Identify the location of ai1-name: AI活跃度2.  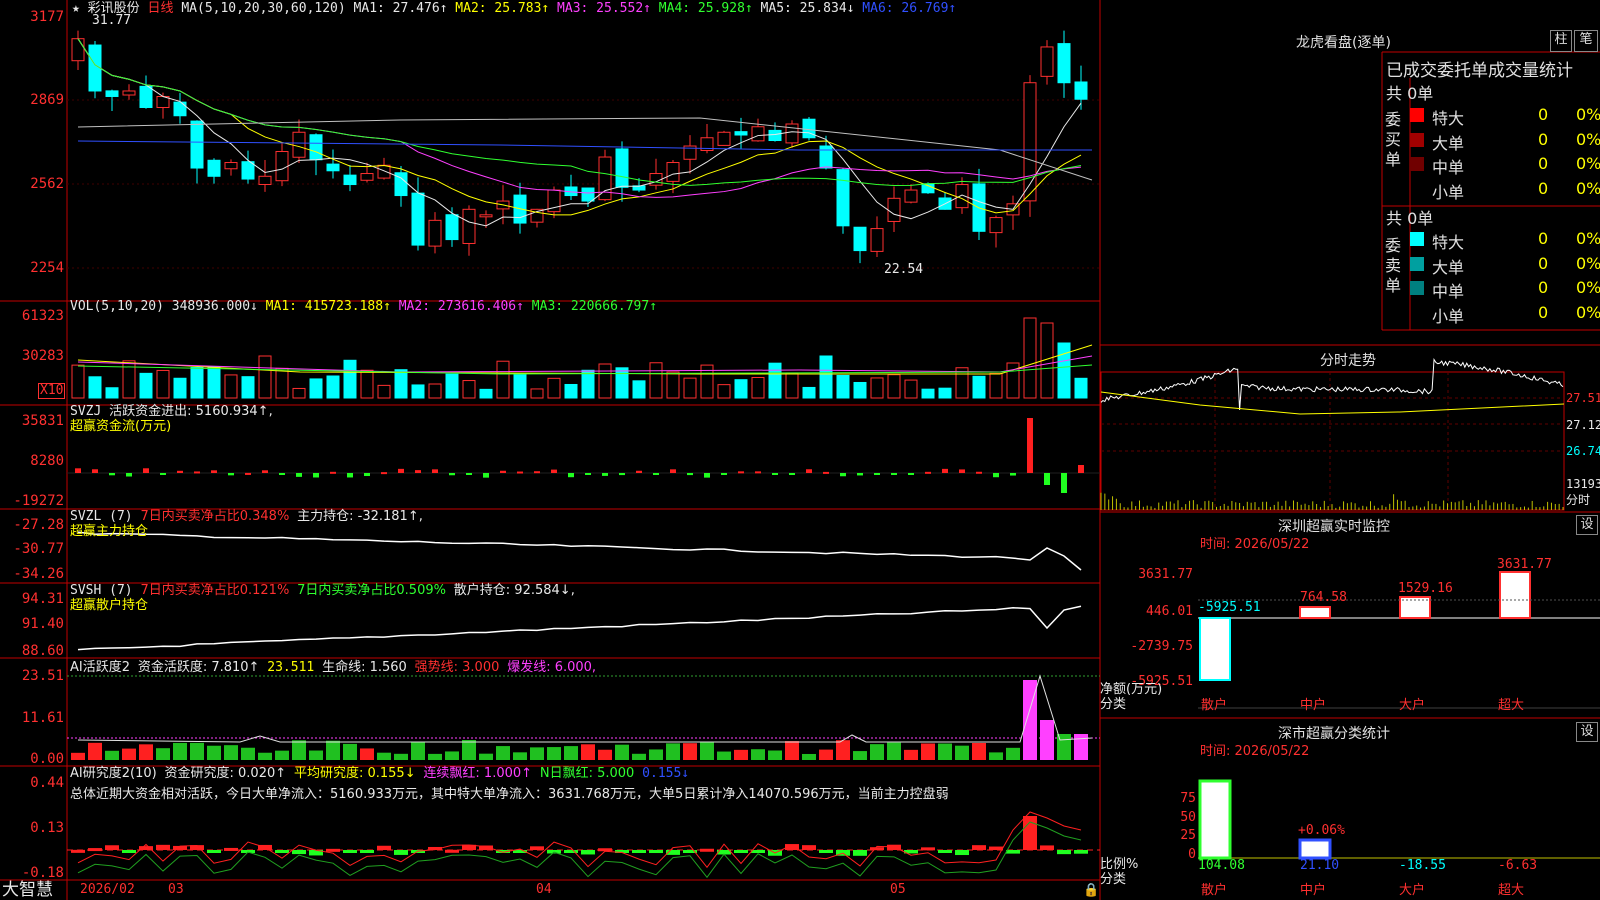
(100, 667).